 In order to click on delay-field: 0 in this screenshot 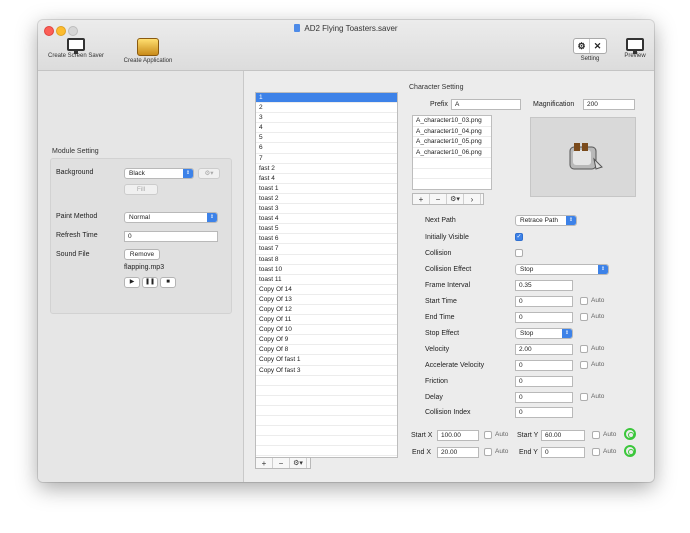, I will do `click(544, 397)`.